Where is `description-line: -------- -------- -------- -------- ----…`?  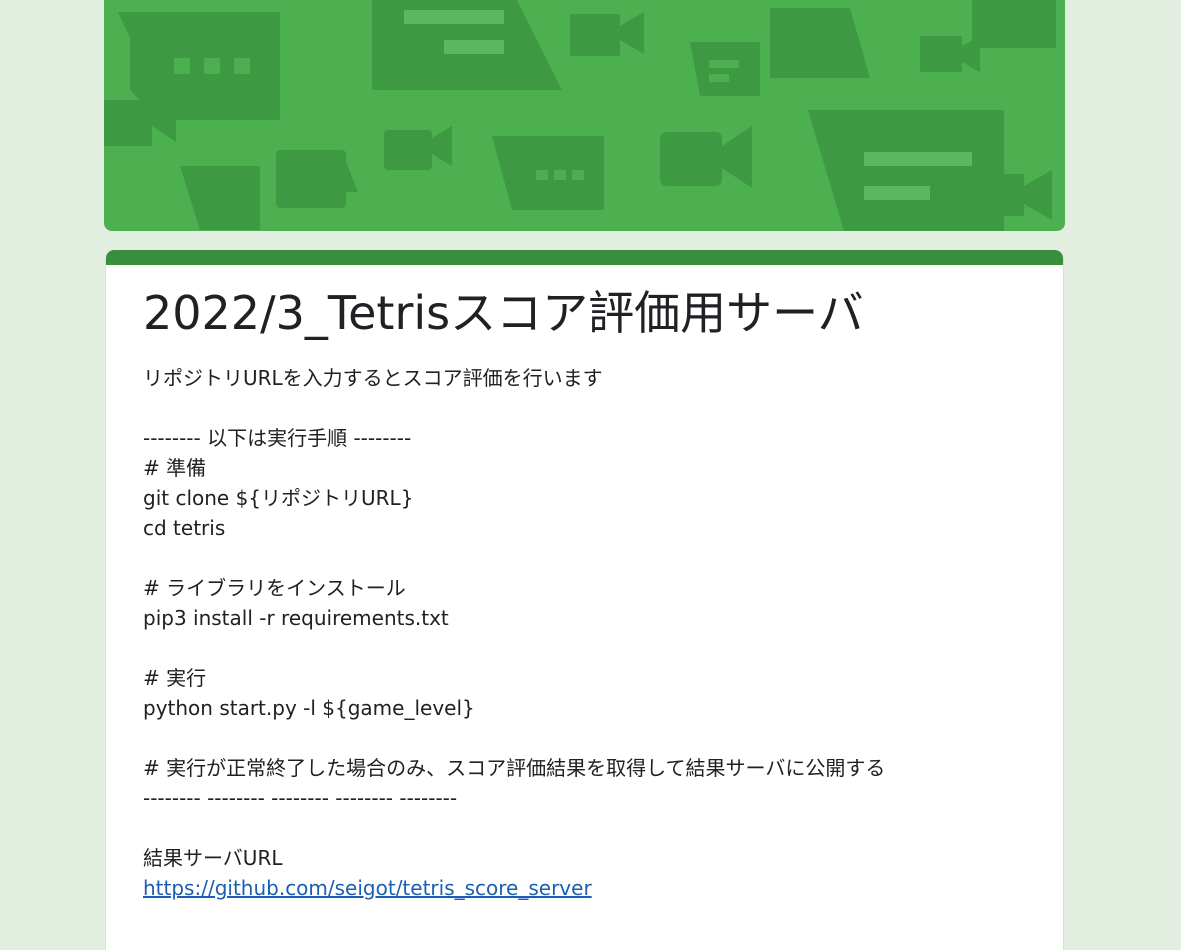
description-line: -------- -------- -------- -------- ----… is located at coordinates (300, 798).